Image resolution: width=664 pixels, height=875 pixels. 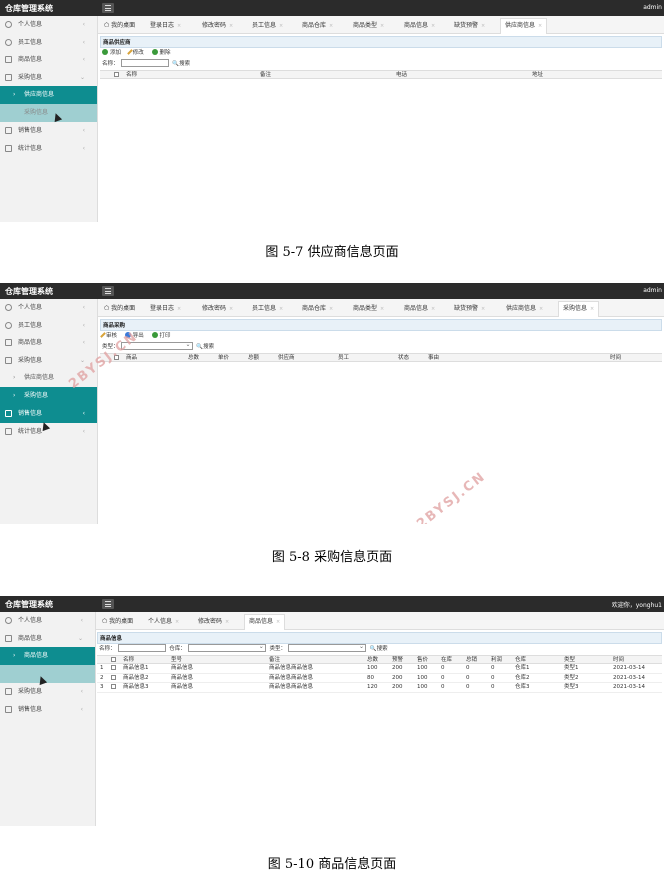 What do you see at coordinates (163, 622) in the screenshot?
I see `tab-personal: 个人信息 ×` at bounding box center [163, 622].